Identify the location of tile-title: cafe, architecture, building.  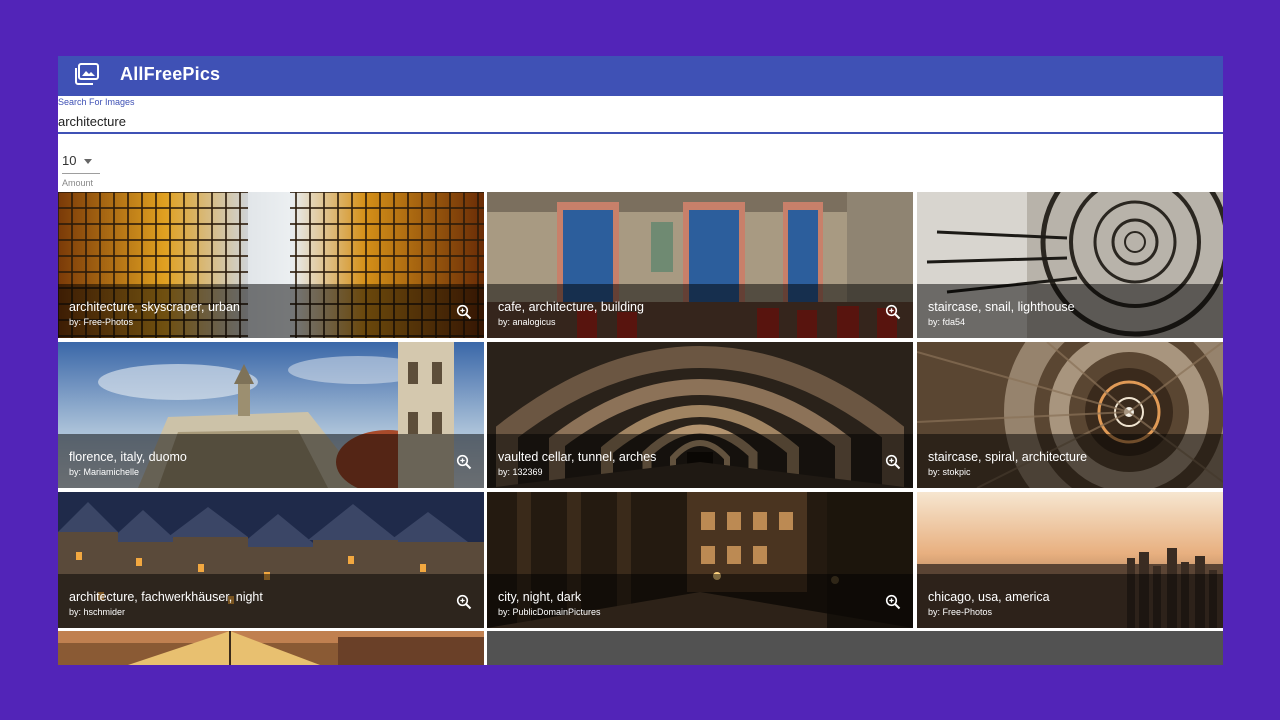
(571, 307).